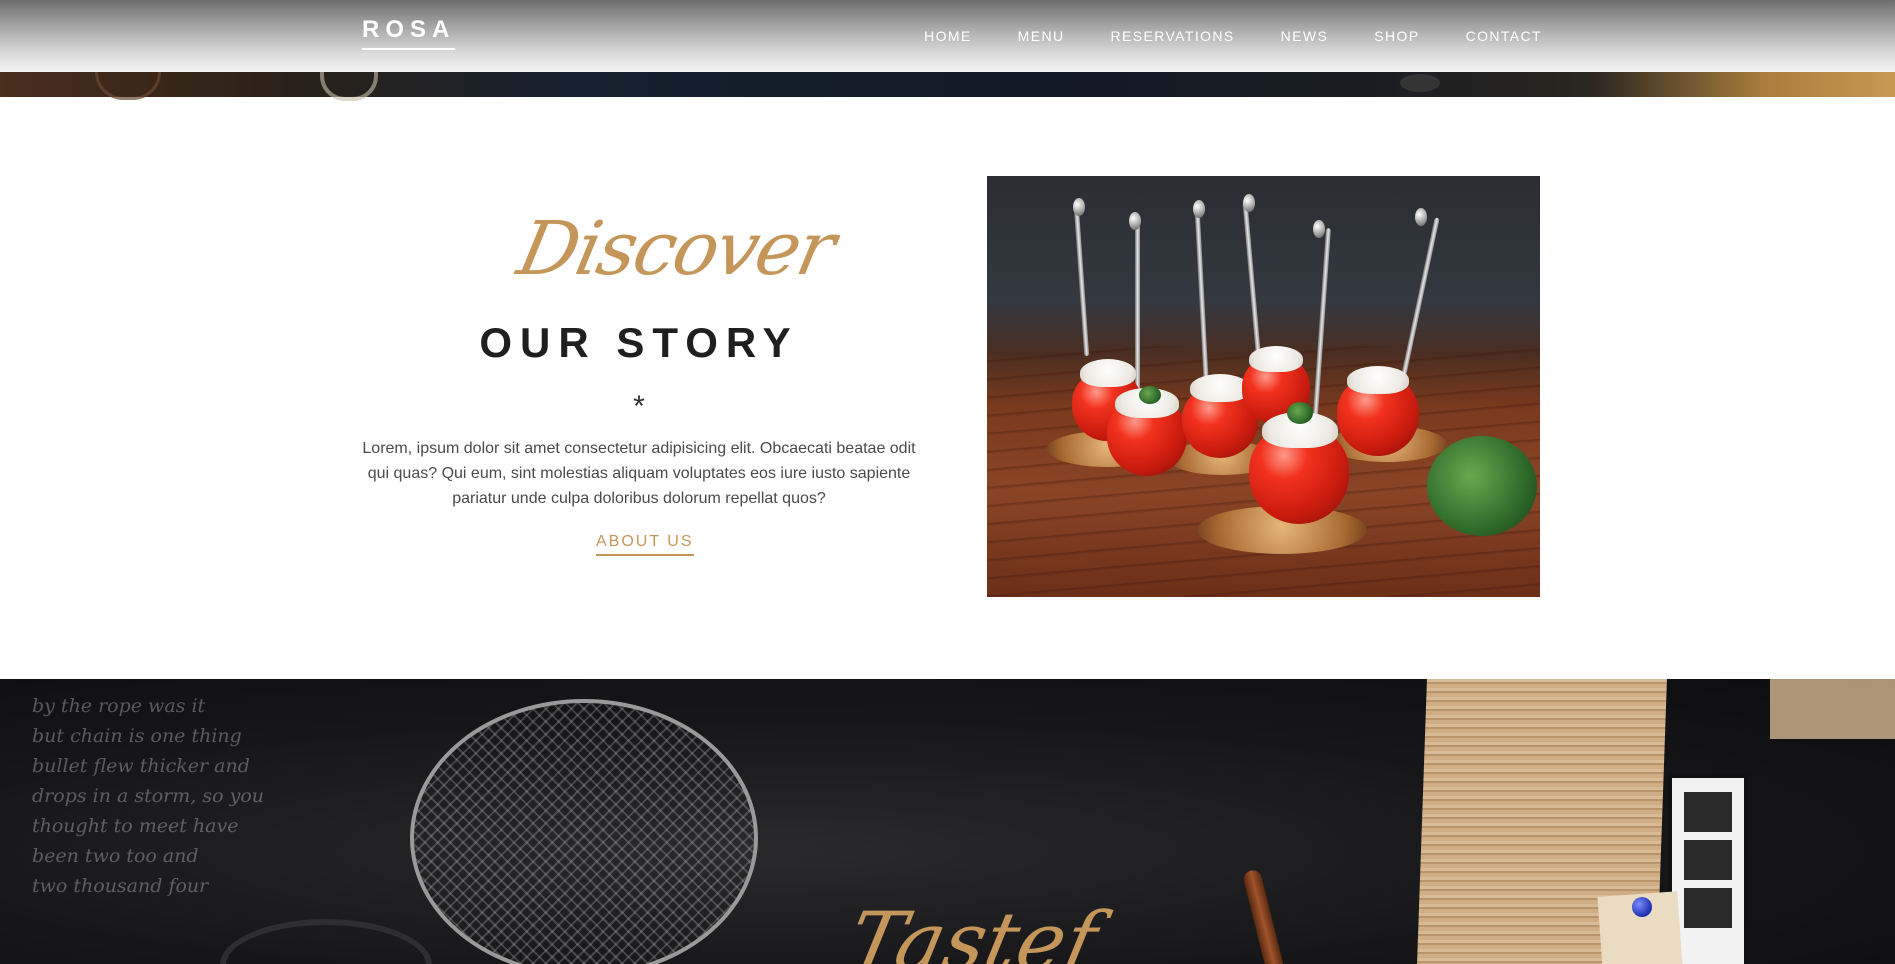 This screenshot has height=964, width=1895. I want to click on nav-contact: CONTACT, so click(1504, 36).